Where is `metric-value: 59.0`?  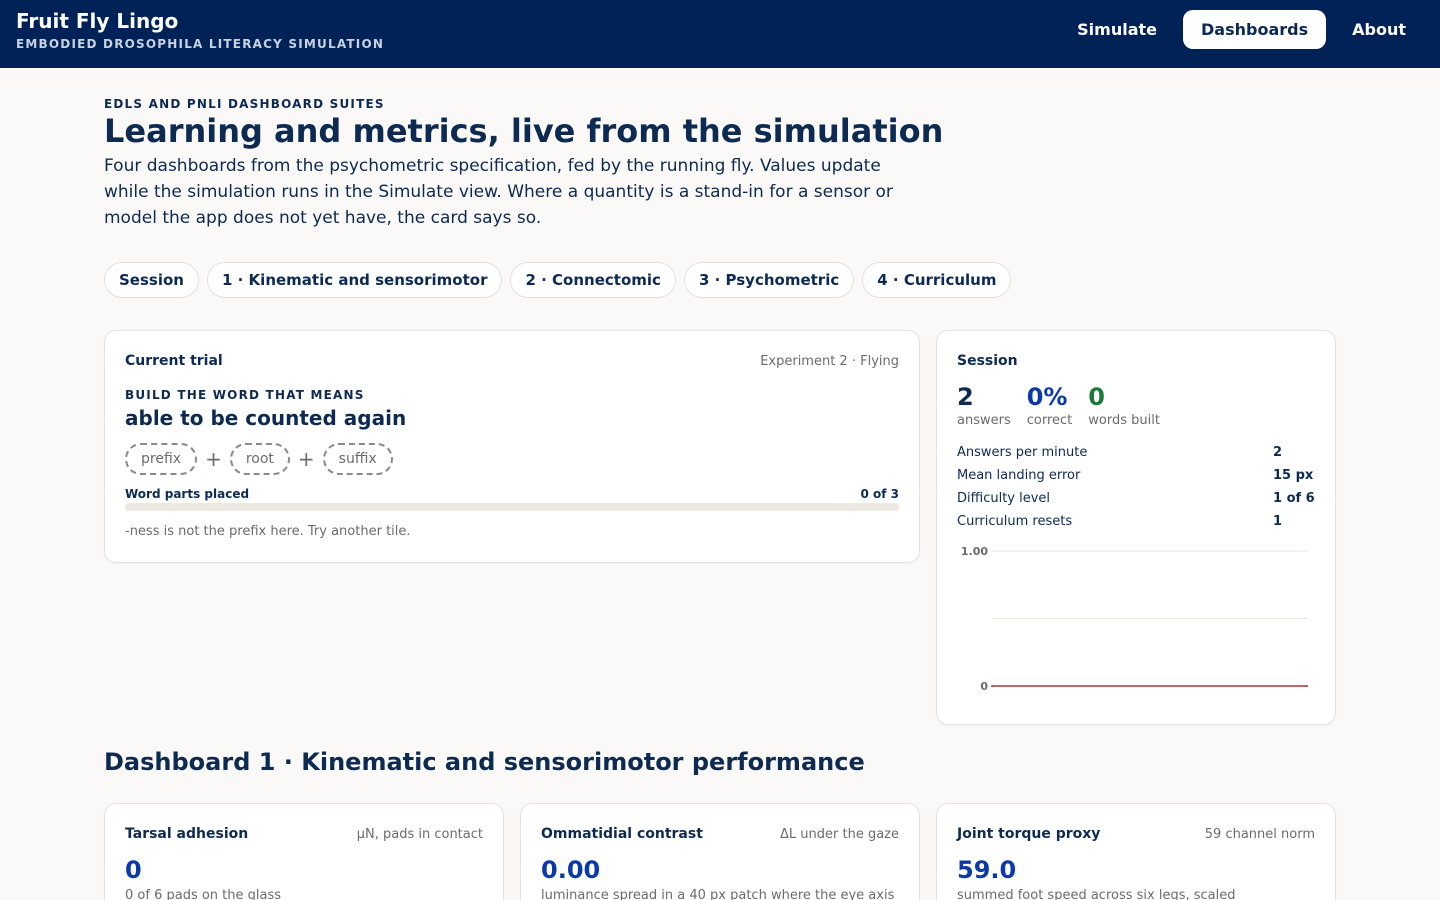
metric-value: 59.0 is located at coordinates (987, 870).